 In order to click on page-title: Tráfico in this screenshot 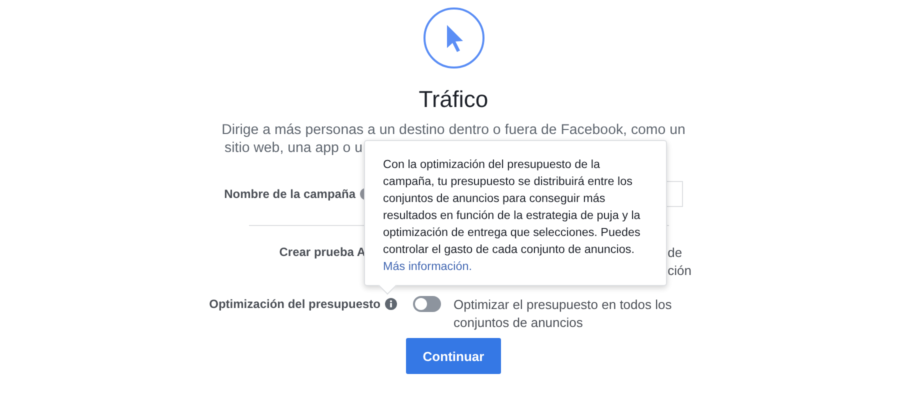, I will do `click(453, 99)`.